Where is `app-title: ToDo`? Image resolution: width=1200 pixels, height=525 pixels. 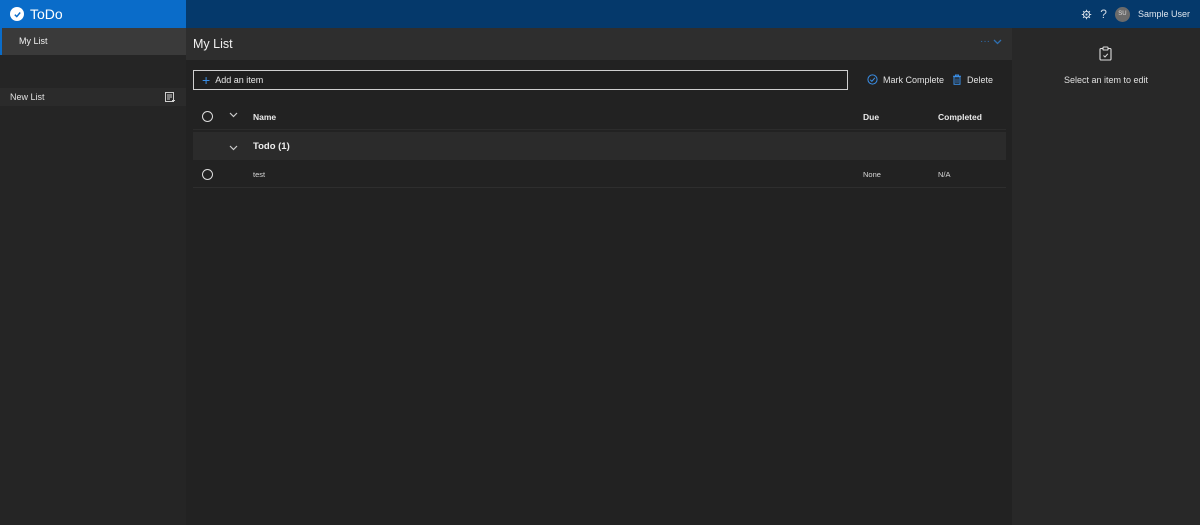 app-title: ToDo is located at coordinates (46, 14).